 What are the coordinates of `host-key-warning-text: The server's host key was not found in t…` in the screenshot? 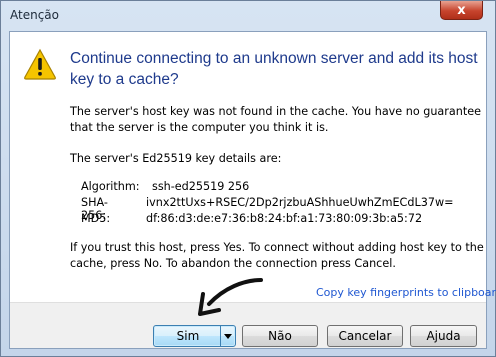 It's located at (275, 119).